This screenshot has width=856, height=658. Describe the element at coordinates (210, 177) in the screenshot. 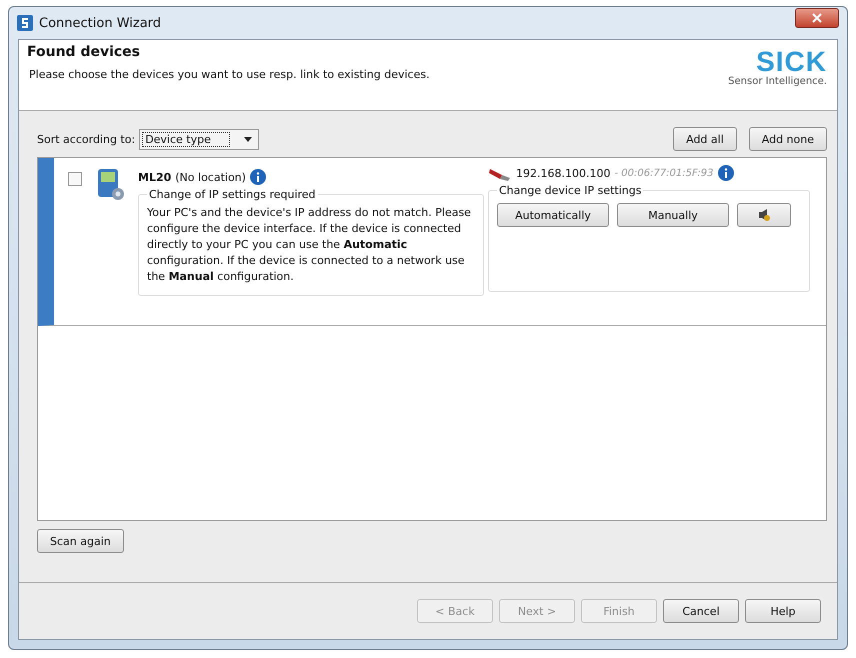

I see `device-location: (No location)` at that location.